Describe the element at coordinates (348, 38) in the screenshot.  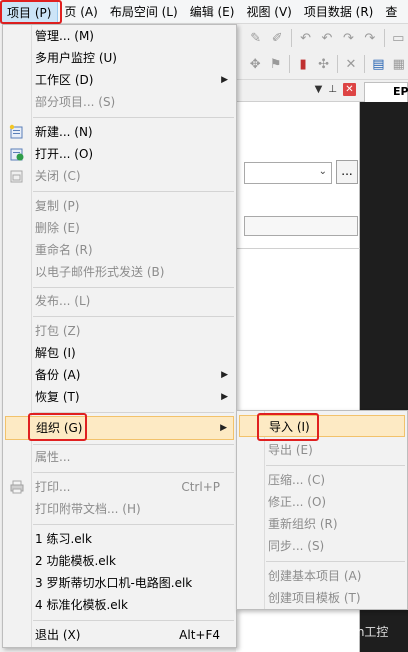
I see `redo-icon: ↷` at that location.